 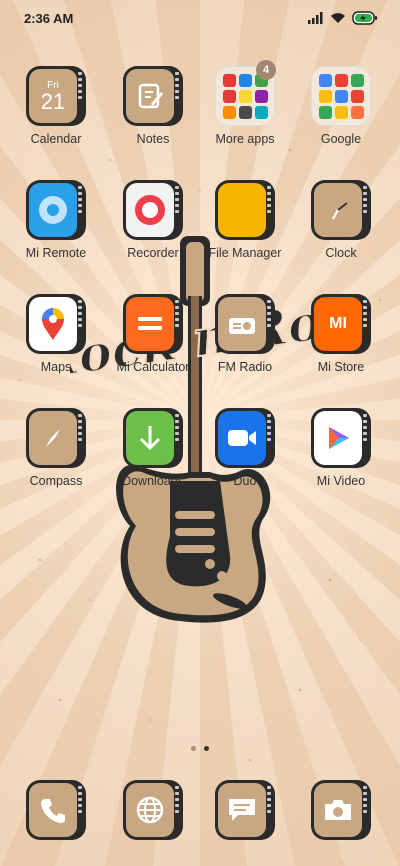 What do you see at coordinates (200, 748) in the screenshot?
I see `page-indicator` at bounding box center [200, 748].